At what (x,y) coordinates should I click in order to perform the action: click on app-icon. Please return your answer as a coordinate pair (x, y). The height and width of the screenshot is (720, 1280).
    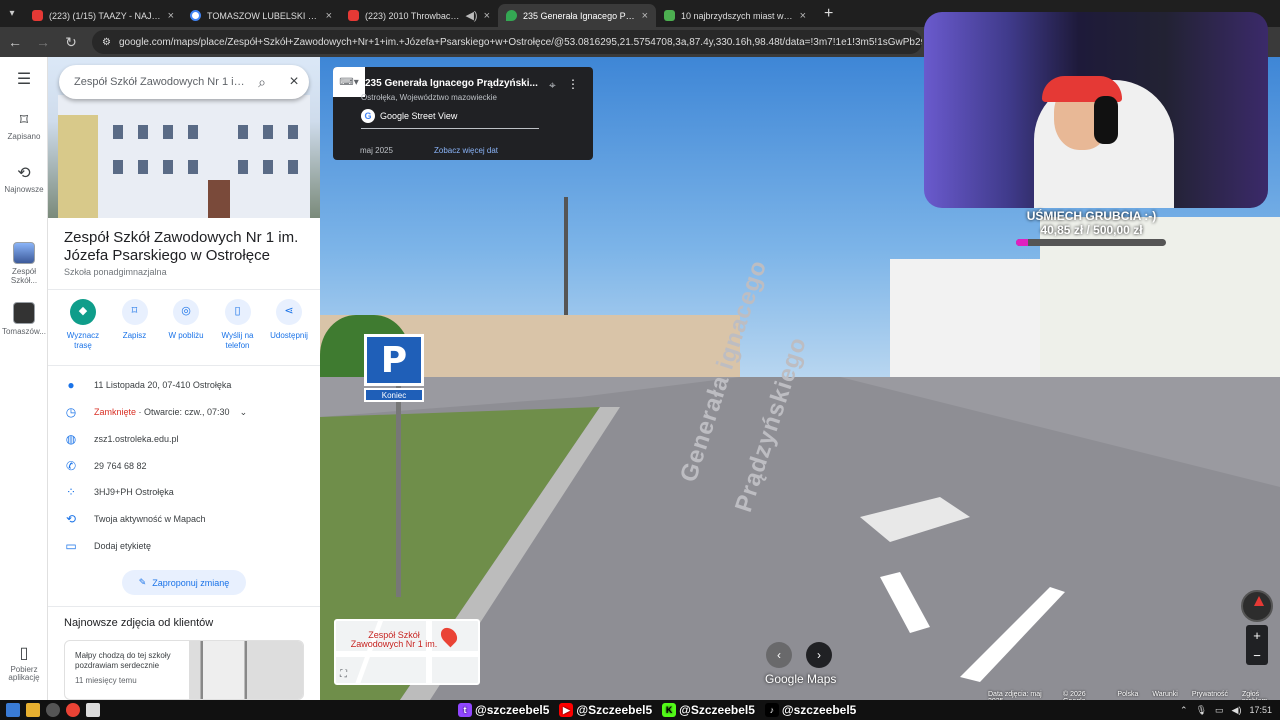
    Looking at the image, I should click on (93, 710).